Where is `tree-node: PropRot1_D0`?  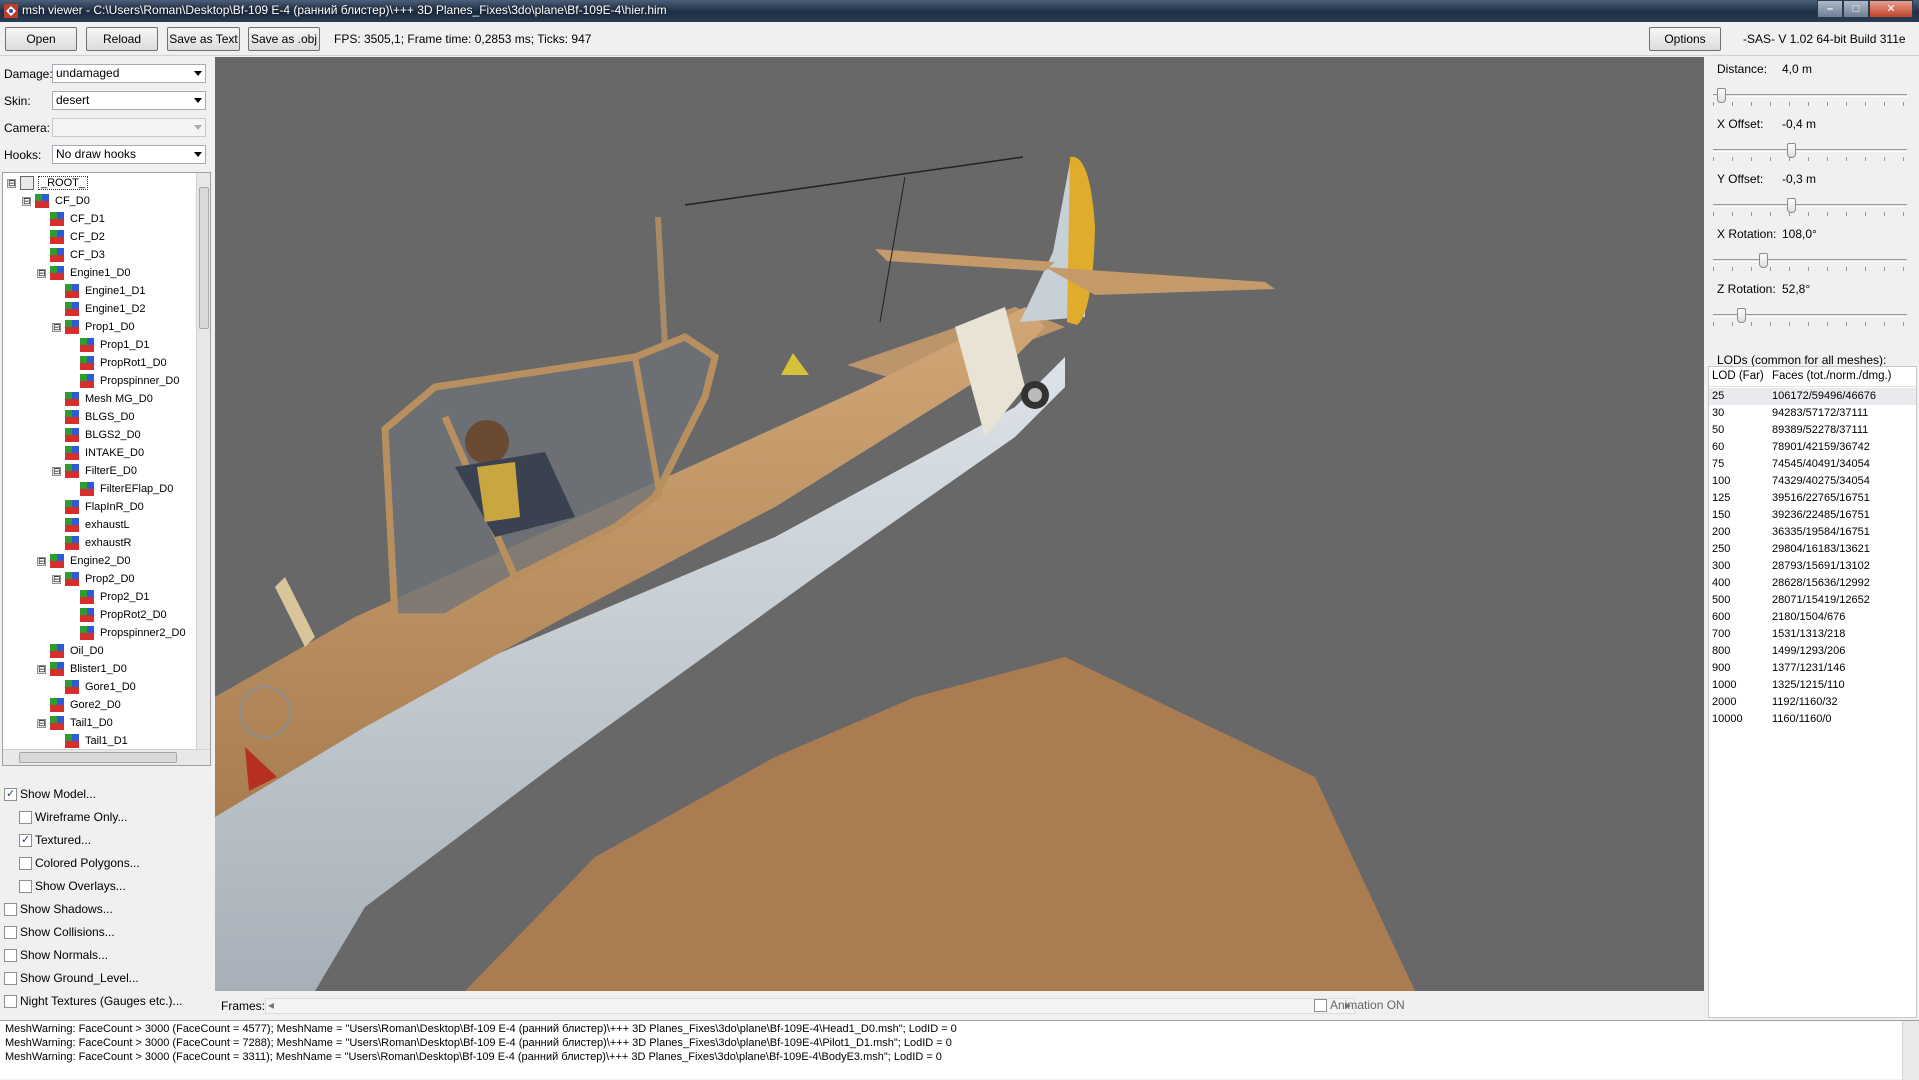 tree-node: PropRot1_D0 is located at coordinates (117, 363).